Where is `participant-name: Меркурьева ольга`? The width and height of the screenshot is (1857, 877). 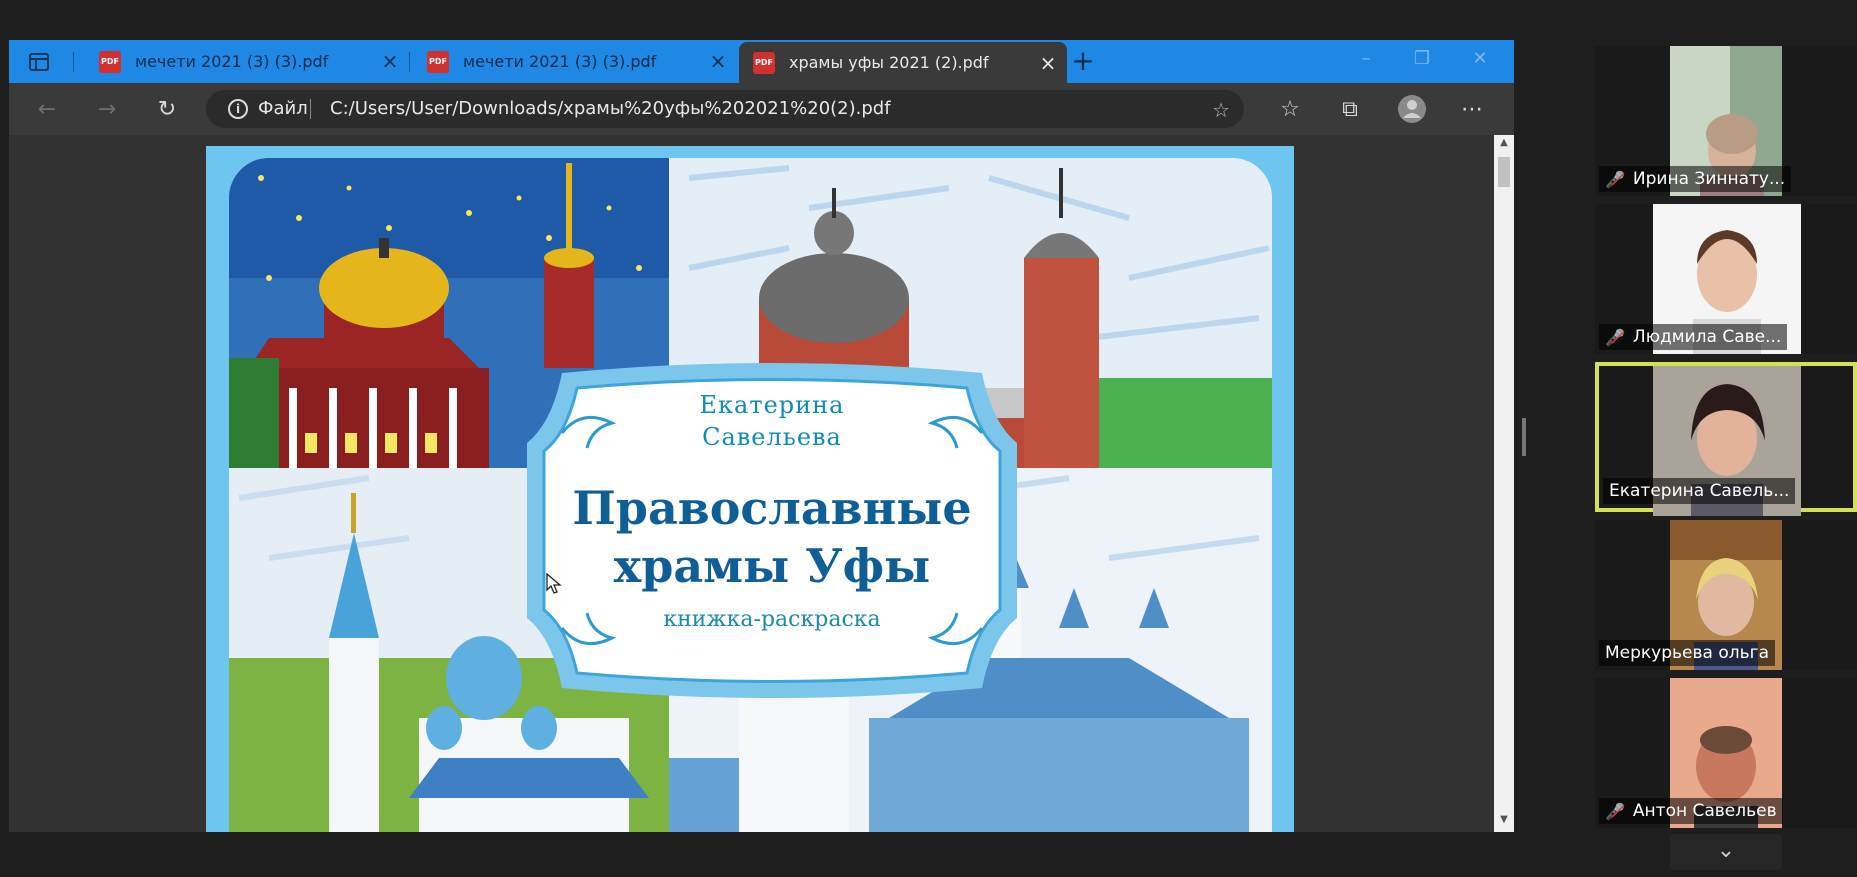 participant-name: Меркурьева ольга is located at coordinates (1687, 653).